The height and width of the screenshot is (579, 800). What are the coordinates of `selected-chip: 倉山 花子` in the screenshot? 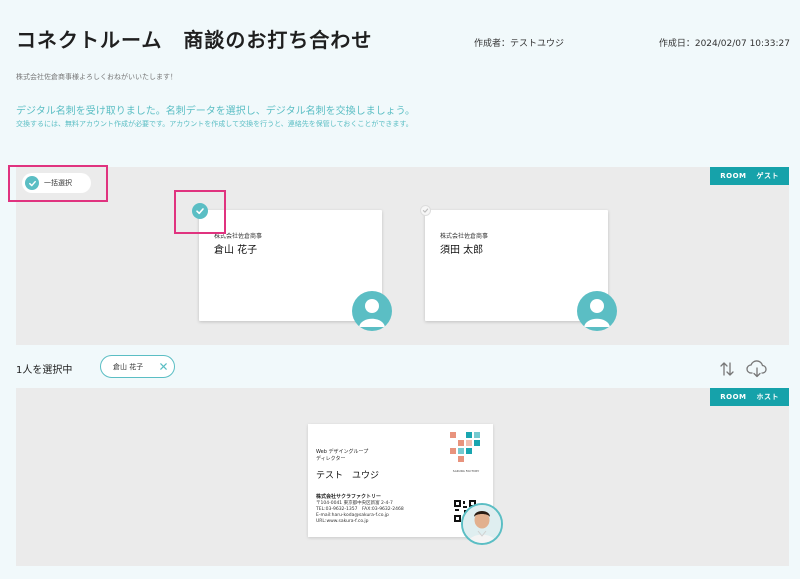 It's located at (137, 366).